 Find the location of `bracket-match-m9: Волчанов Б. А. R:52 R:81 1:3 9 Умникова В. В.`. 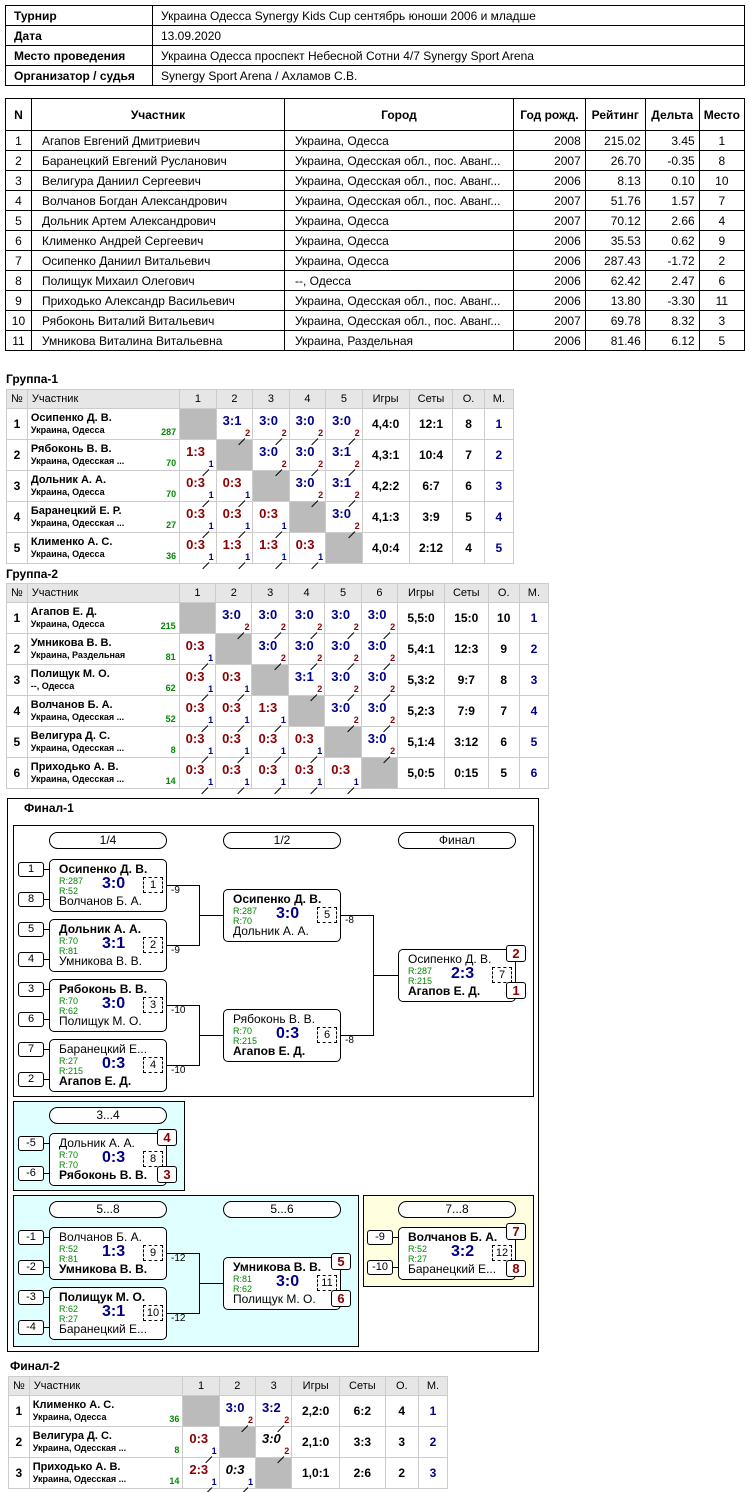

bracket-match-m9: Волчанов Б. А. R:52 R:81 1:3 9 Умникова В. В. is located at coordinates (108, 1253).